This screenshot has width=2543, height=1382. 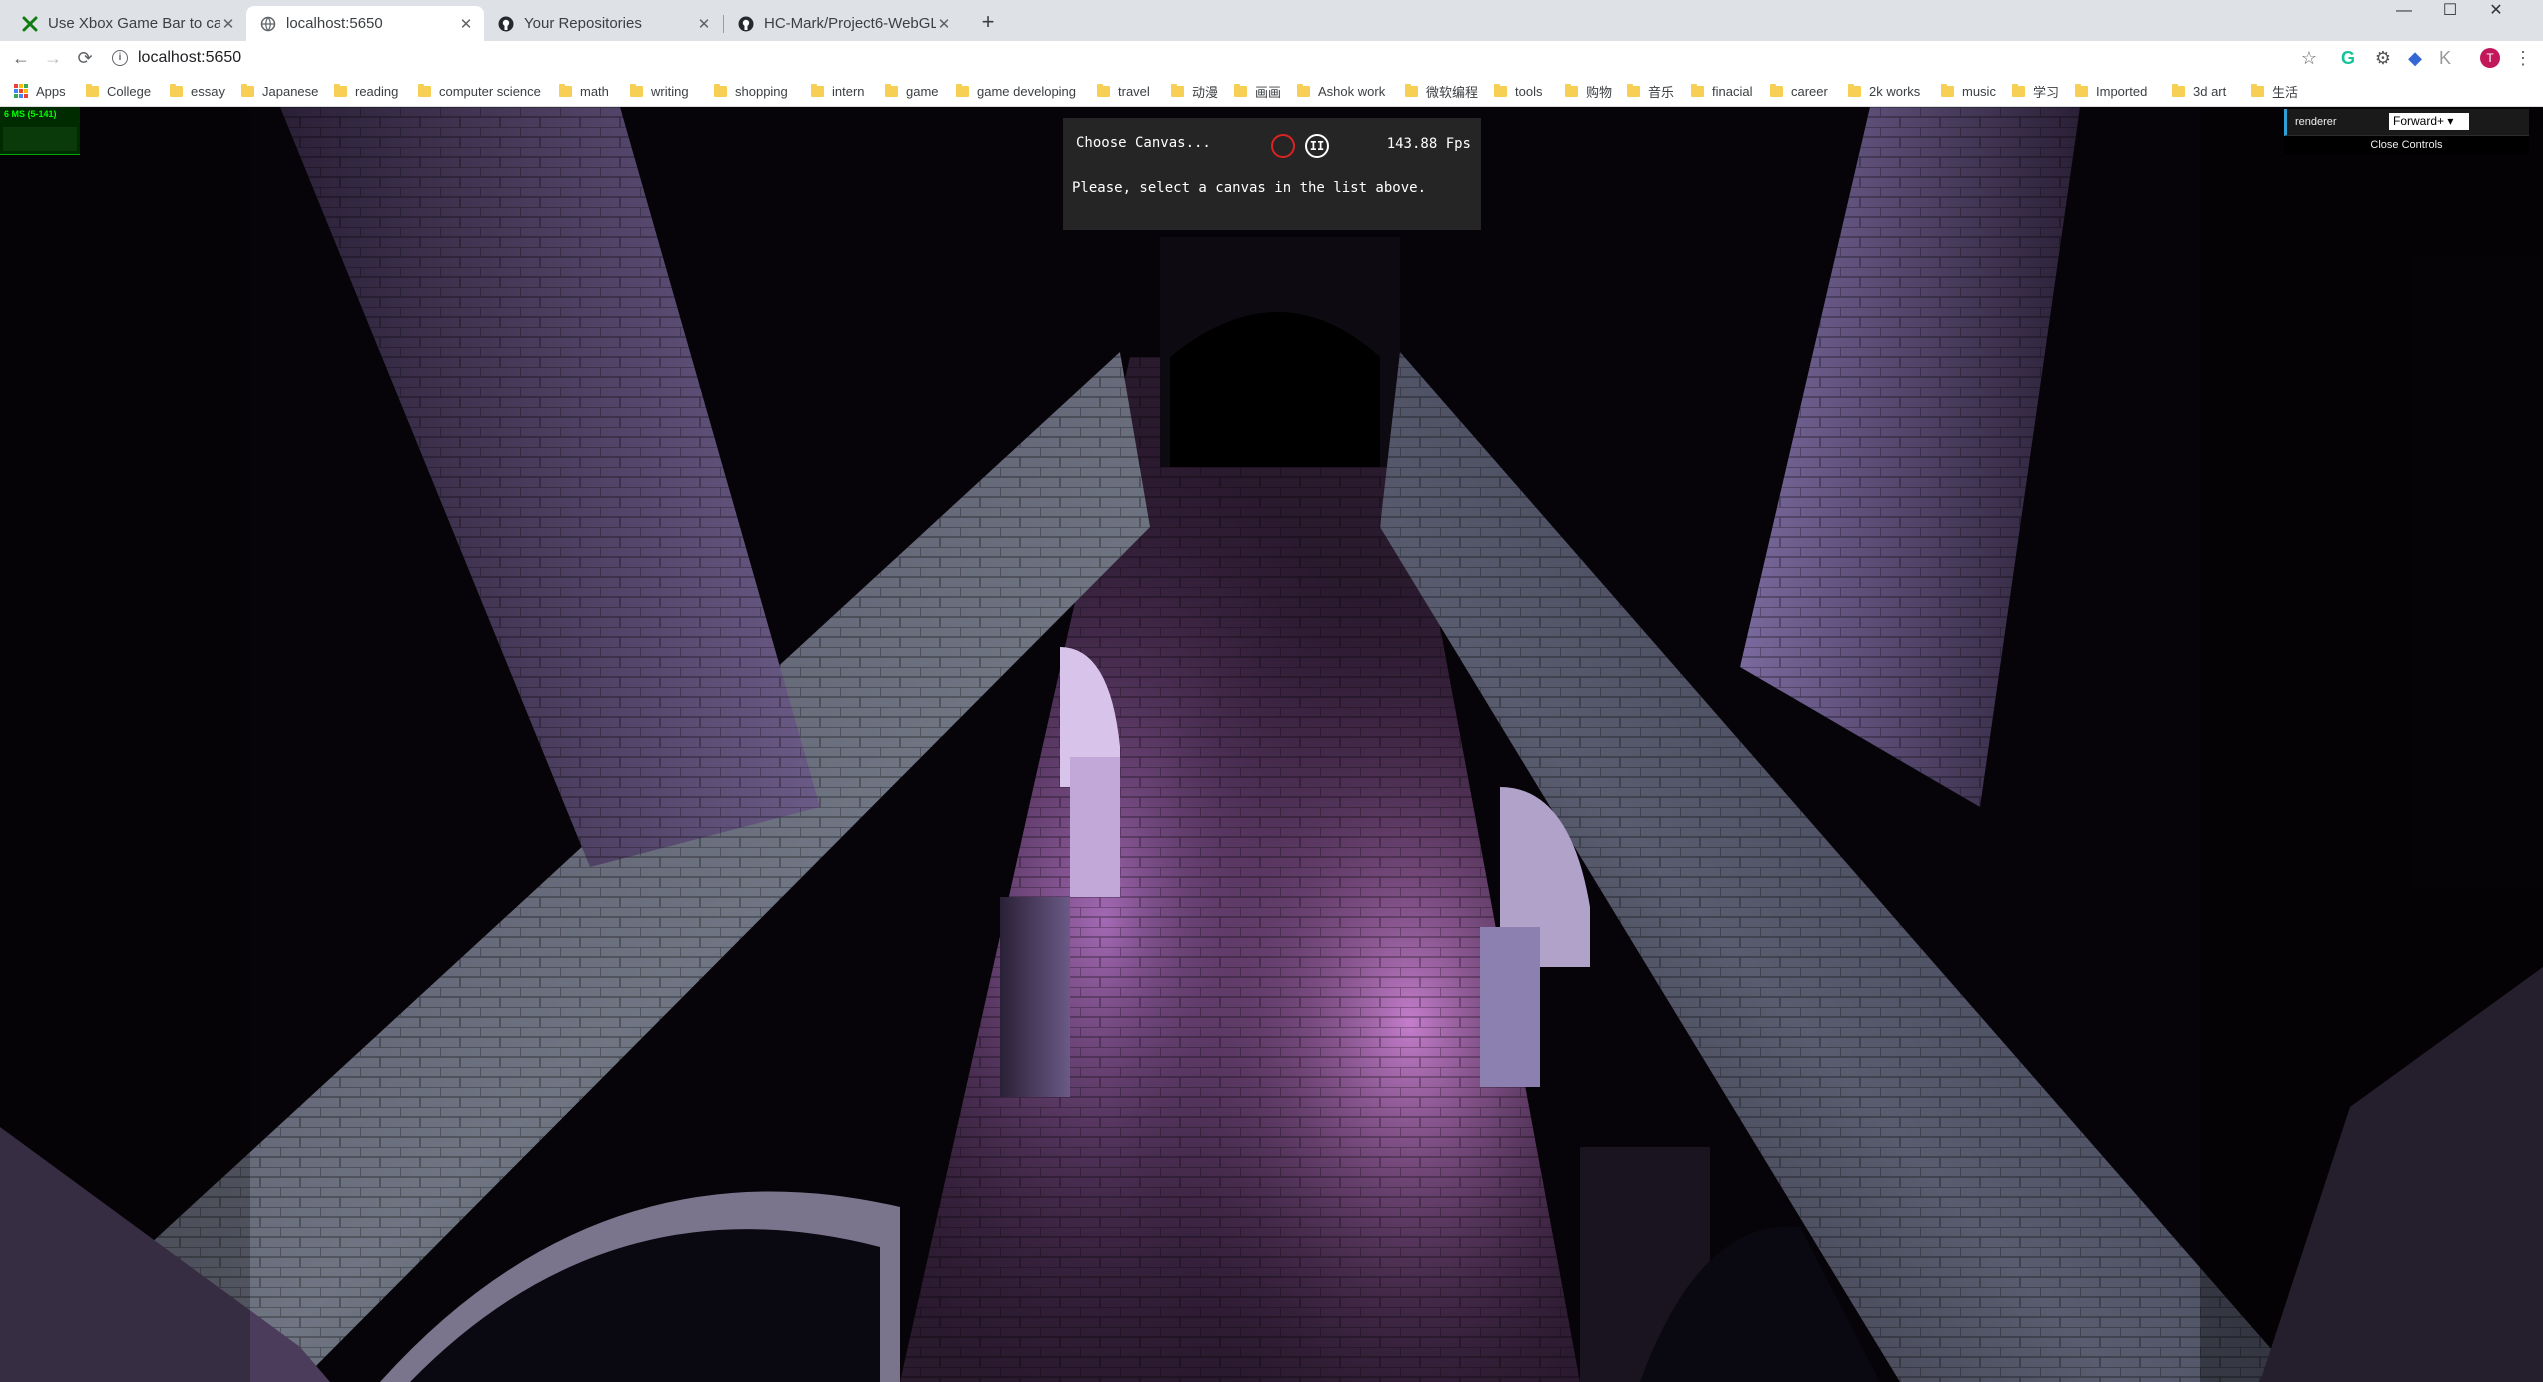 I want to click on renderer-control: renderer Forward+ ▾, so click(x=2406, y=122).